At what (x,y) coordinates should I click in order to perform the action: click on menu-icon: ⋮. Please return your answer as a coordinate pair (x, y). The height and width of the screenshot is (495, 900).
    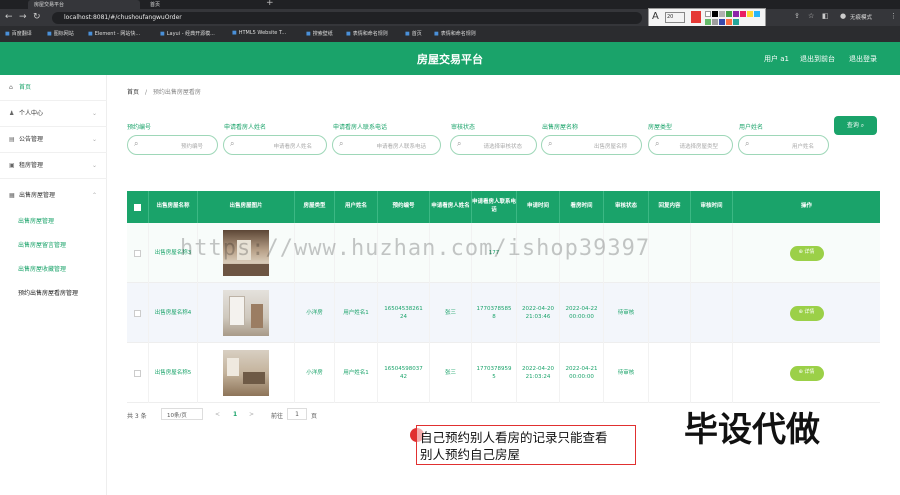
    Looking at the image, I should click on (893, 16).